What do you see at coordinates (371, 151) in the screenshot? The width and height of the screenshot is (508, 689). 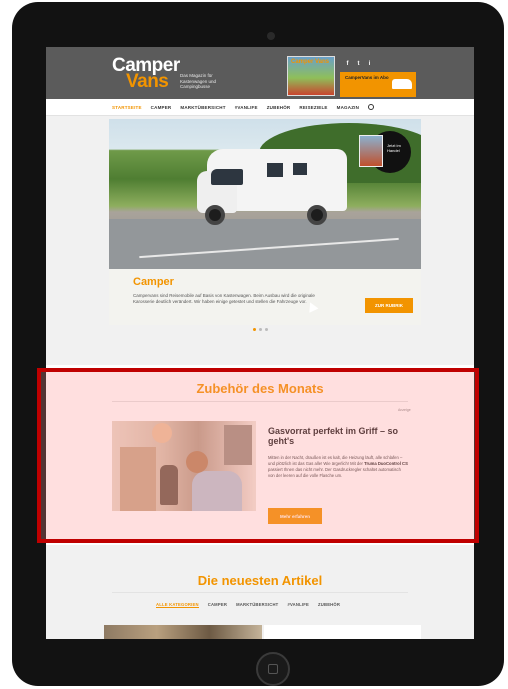 I see `magazine-badge-cover` at bounding box center [371, 151].